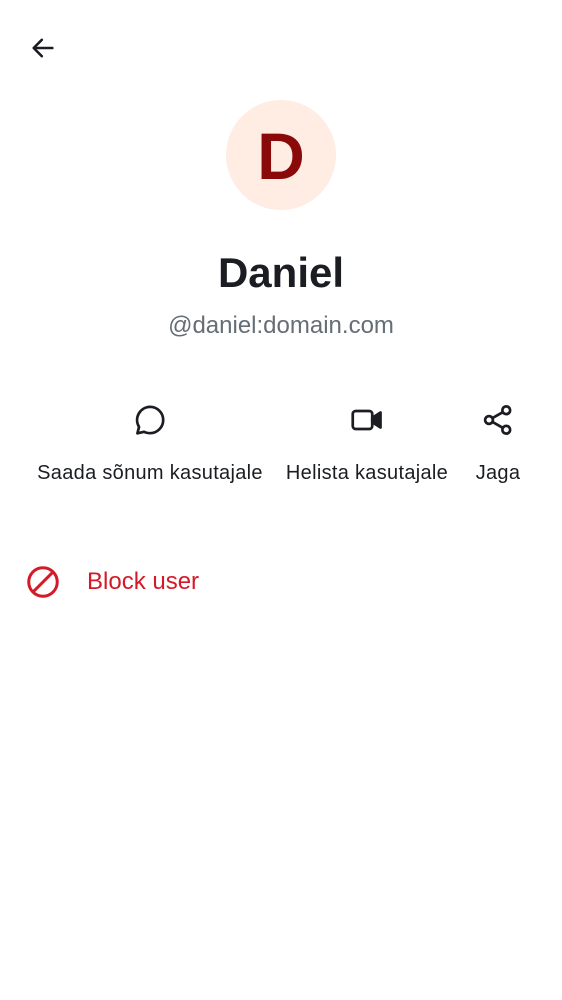 This screenshot has height=1000, width=562. What do you see at coordinates (281, 272) in the screenshot?
I see `display-name: Daniel` at bounding box center [281, 272].